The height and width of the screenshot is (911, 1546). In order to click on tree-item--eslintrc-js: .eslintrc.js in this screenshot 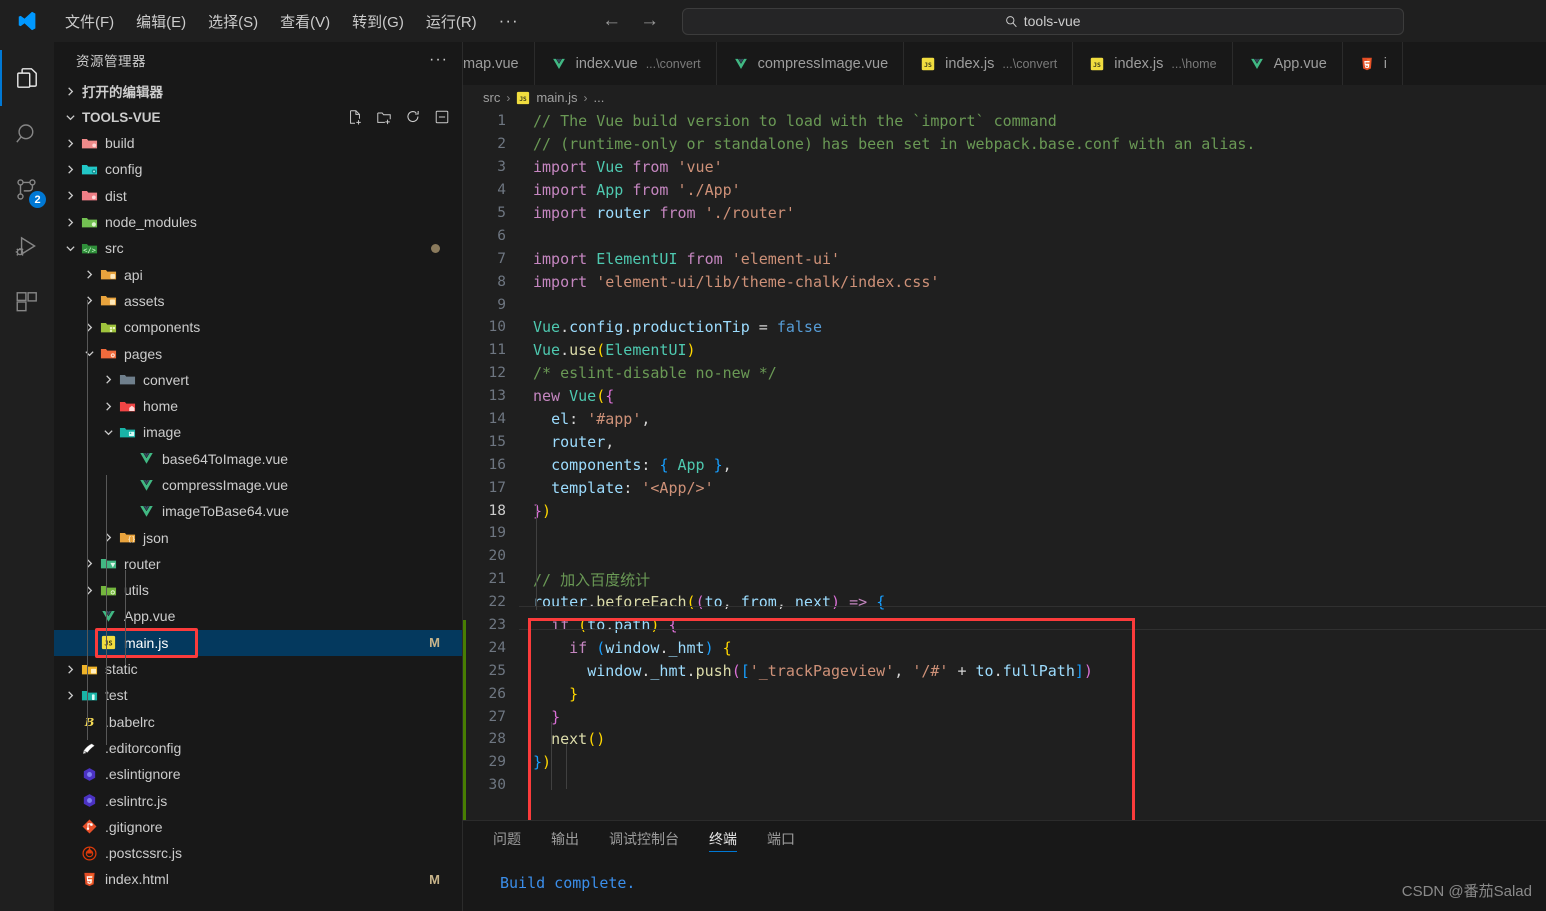, I will do `click(258, 800)`.